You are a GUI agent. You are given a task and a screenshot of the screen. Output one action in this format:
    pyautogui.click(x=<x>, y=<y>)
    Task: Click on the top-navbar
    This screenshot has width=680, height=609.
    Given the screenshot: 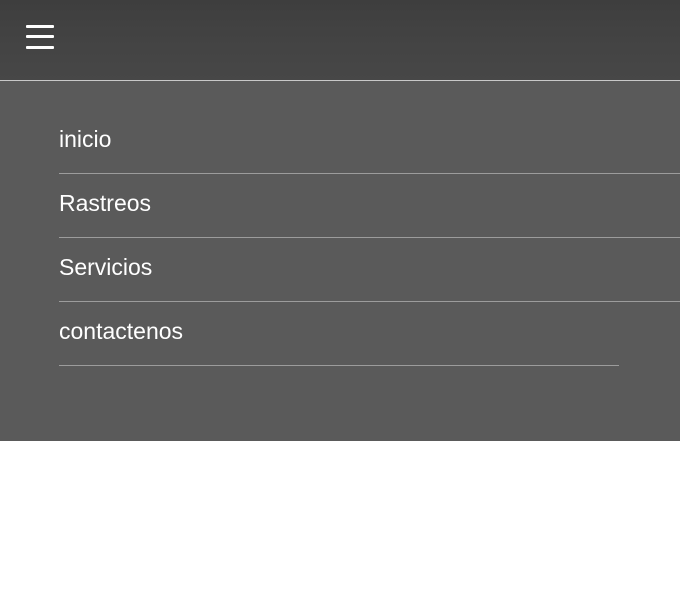 What is the action you would take?
    pyautogui.click(x=340, y=40)
    